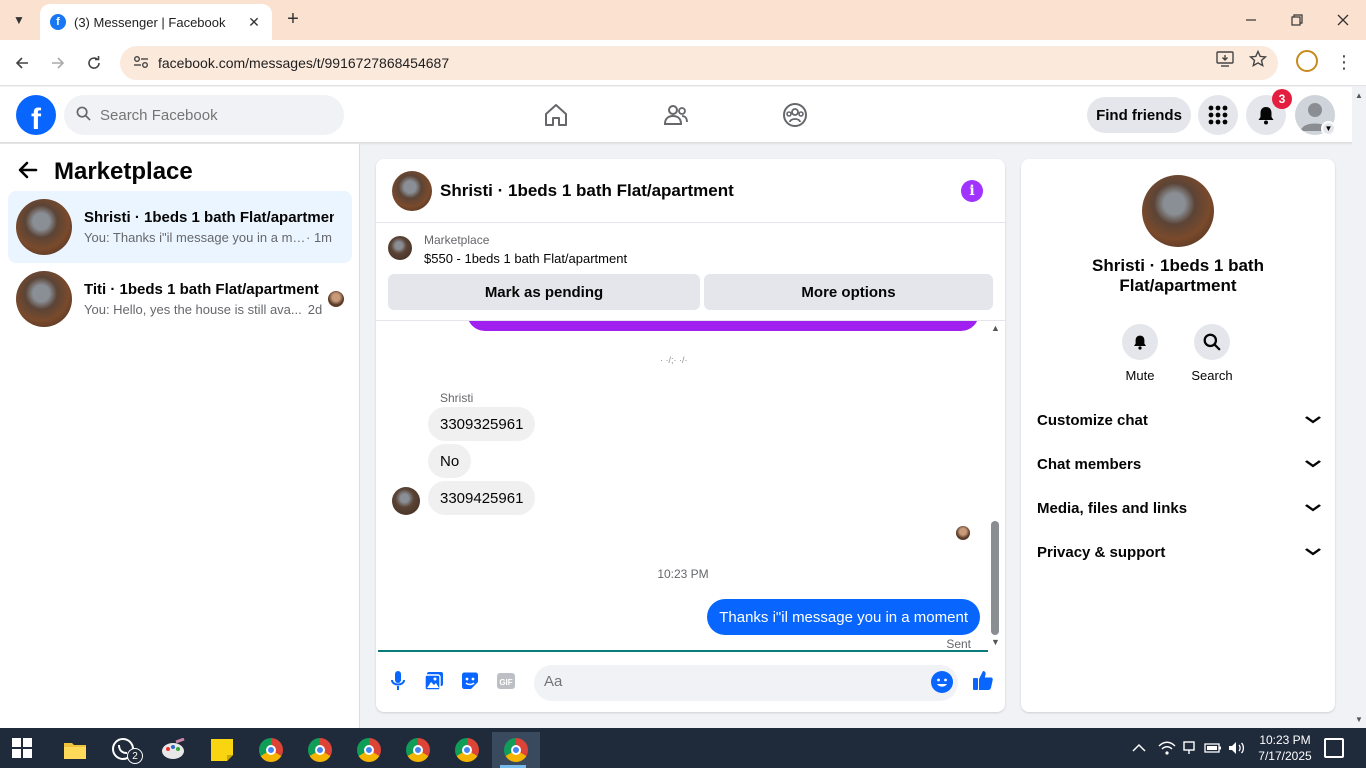  I want to click on customize-chat-section: Customize chat, so click(1179, 420).